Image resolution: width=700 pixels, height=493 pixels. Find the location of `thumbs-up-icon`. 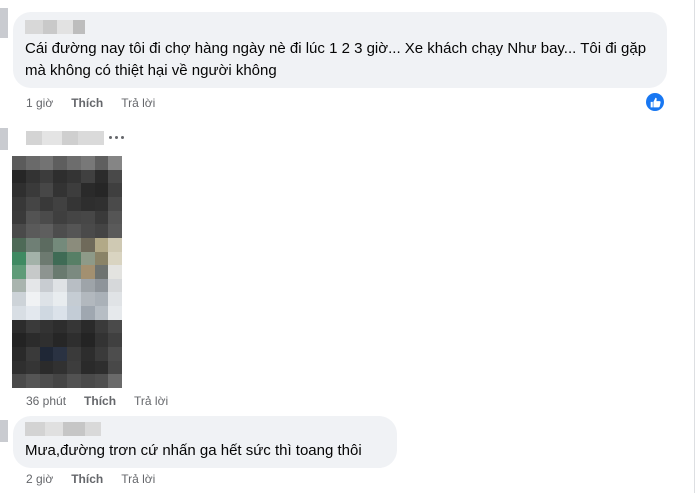

thumbs-up-icon is located at coordinates (655, 102).